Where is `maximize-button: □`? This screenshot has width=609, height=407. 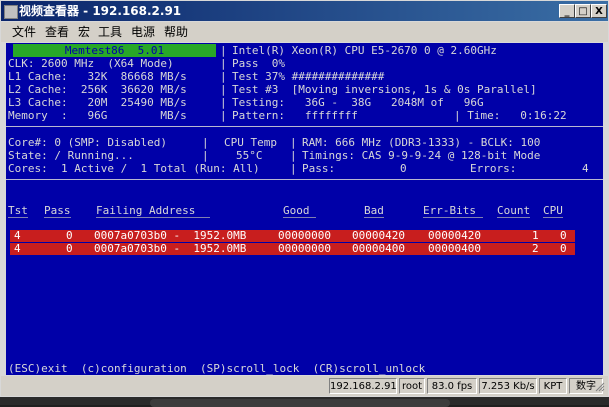
maximize-button: □ is located at coordinates (583, 11).